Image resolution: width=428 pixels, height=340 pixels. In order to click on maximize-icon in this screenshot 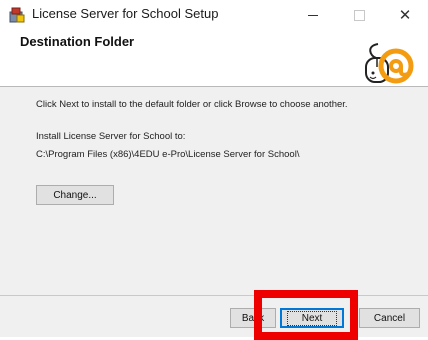, I will do `click(359, 15)`.